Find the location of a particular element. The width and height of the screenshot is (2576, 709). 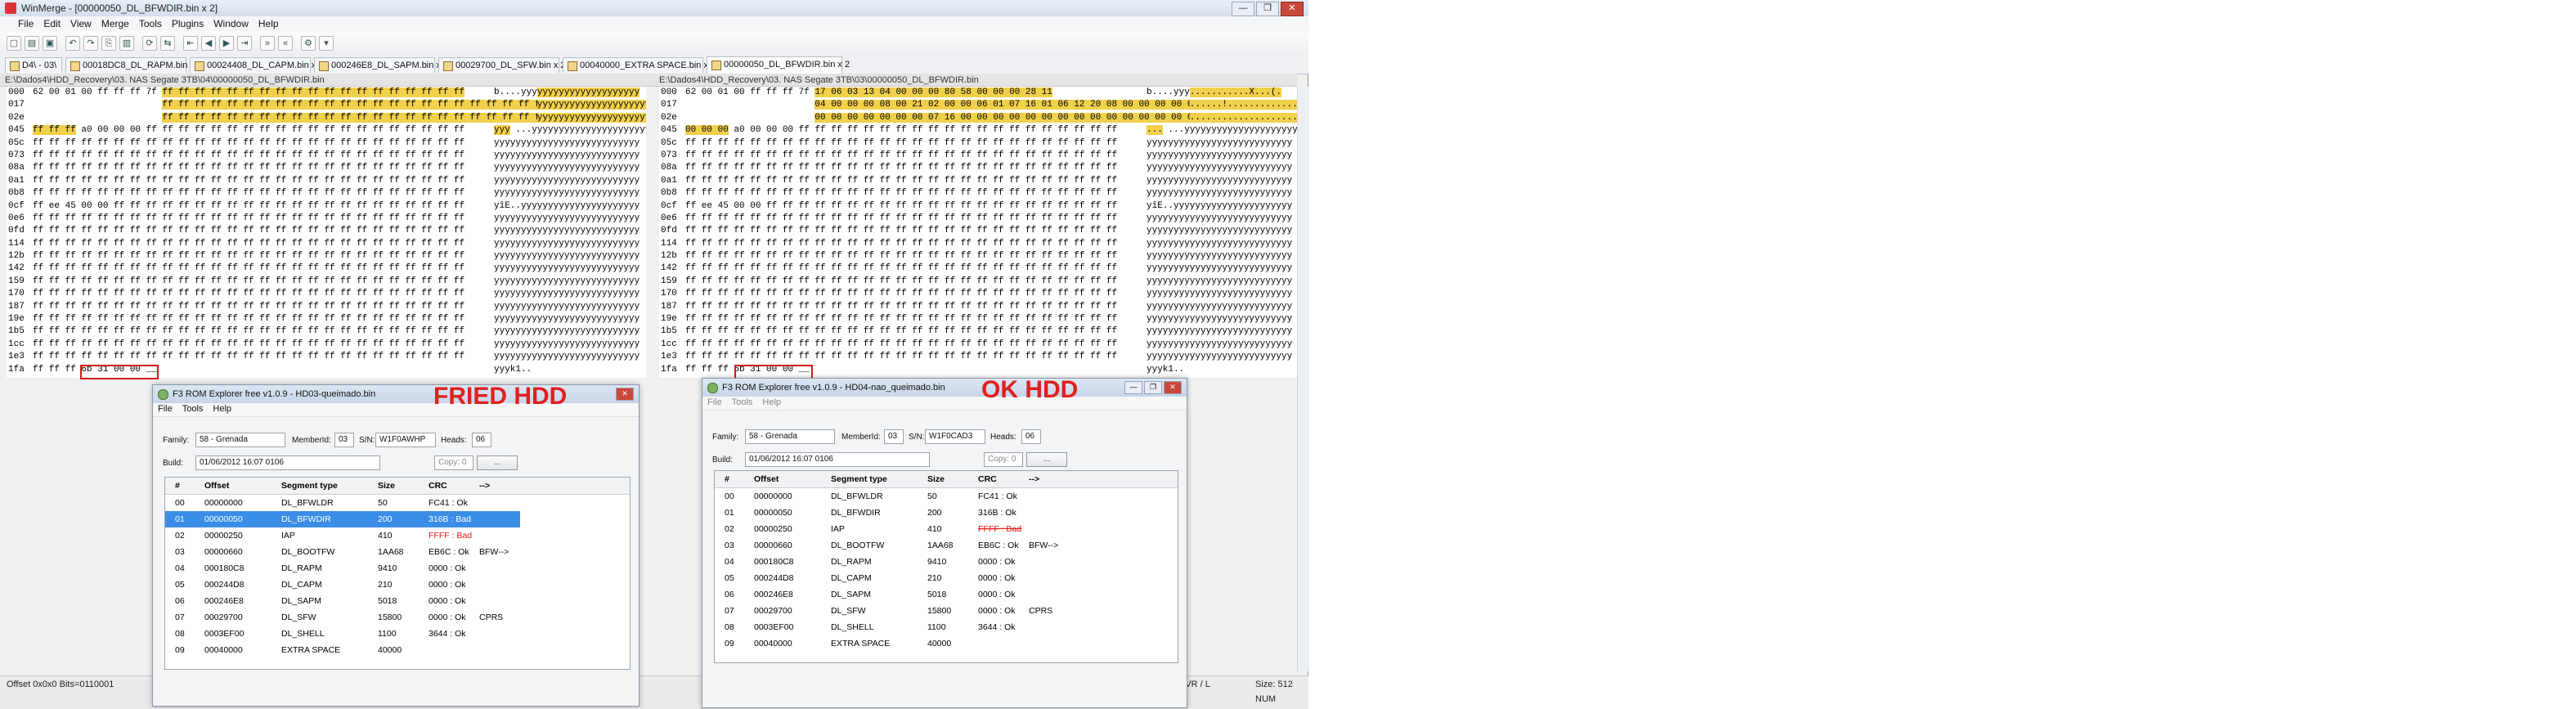

tab-folder-compare: D4\ - 03\ is located at coordinates (33, 65).